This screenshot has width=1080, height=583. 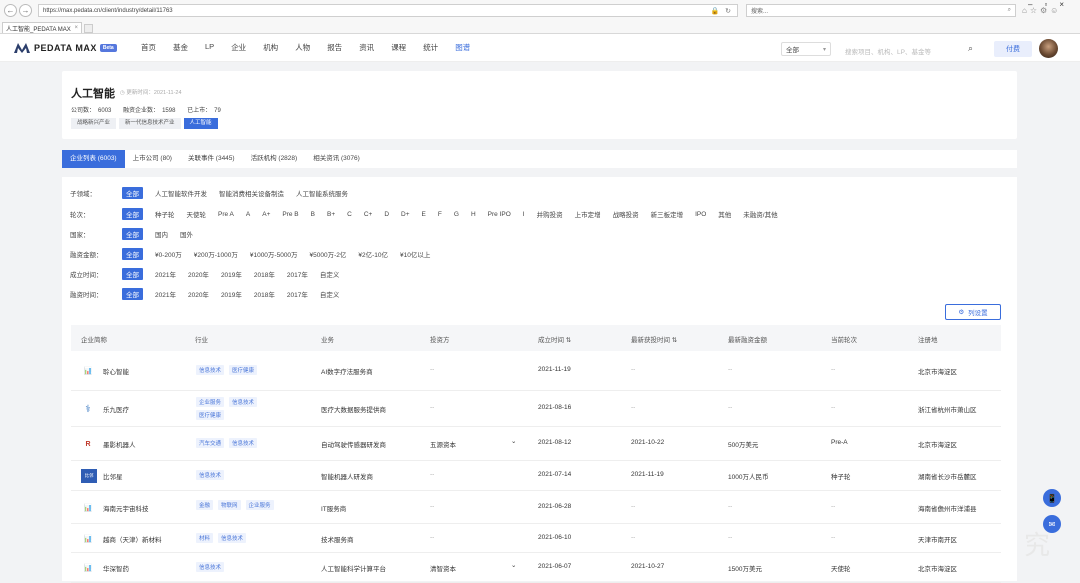 What do you see at coordinates (700, 214) in the screenshot?
I see `filter-option: IPO` at bounding box center [700, 214].